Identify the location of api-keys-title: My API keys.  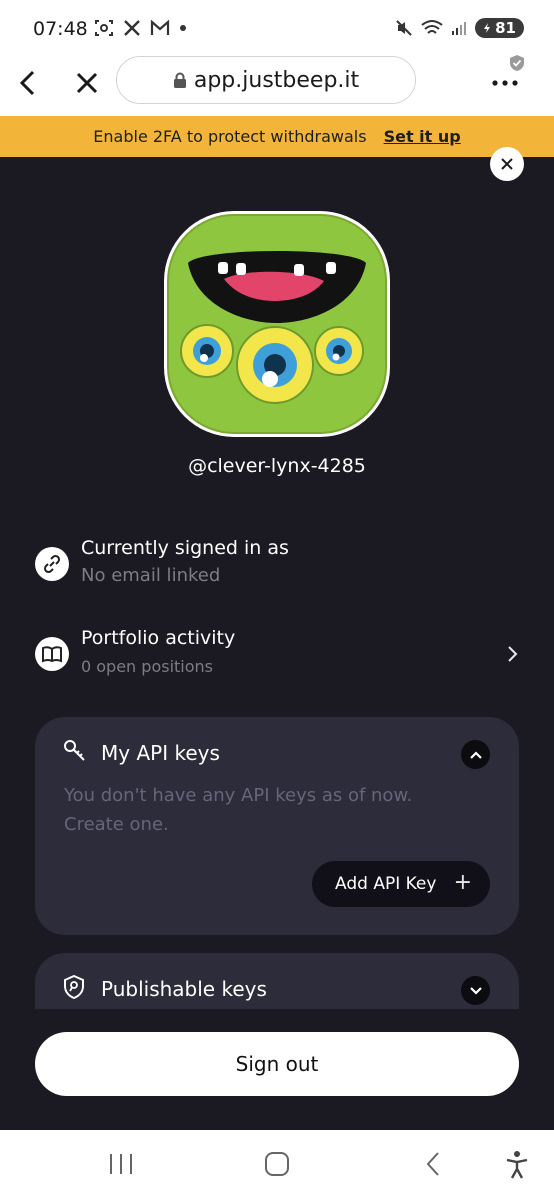
(160, 753).